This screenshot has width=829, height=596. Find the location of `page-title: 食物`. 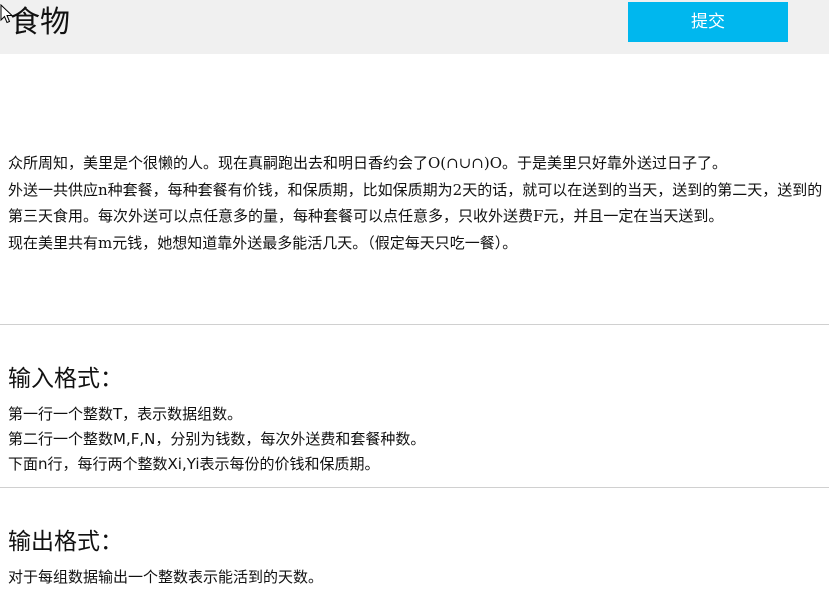

page-title: 食物 is located at coordinates (40, 22).